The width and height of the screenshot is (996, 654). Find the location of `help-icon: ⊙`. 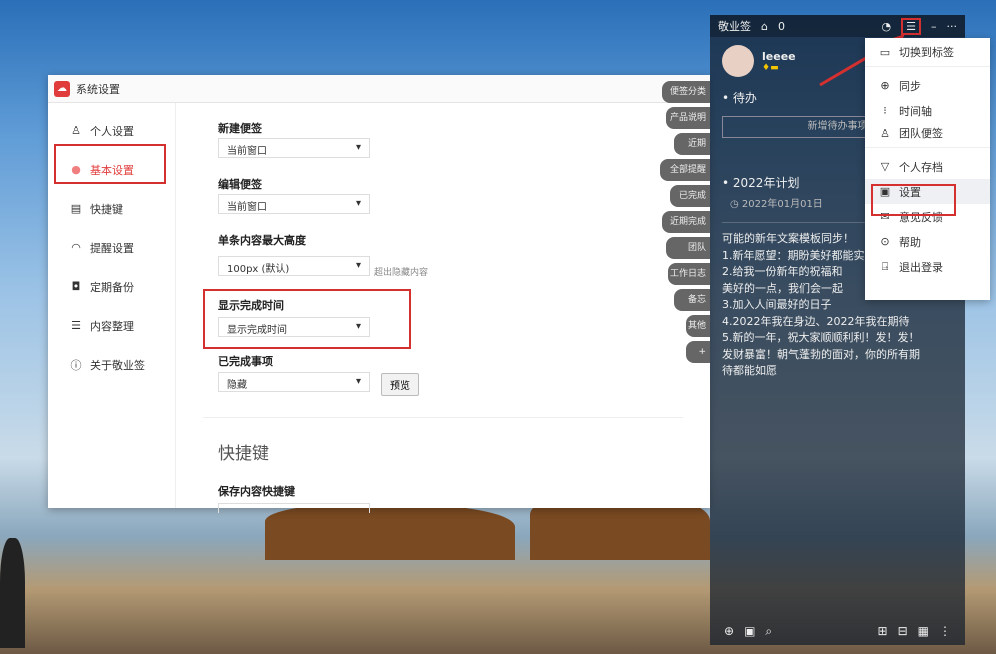

help-icon: ⊙ is located at coordinates (885, 241).